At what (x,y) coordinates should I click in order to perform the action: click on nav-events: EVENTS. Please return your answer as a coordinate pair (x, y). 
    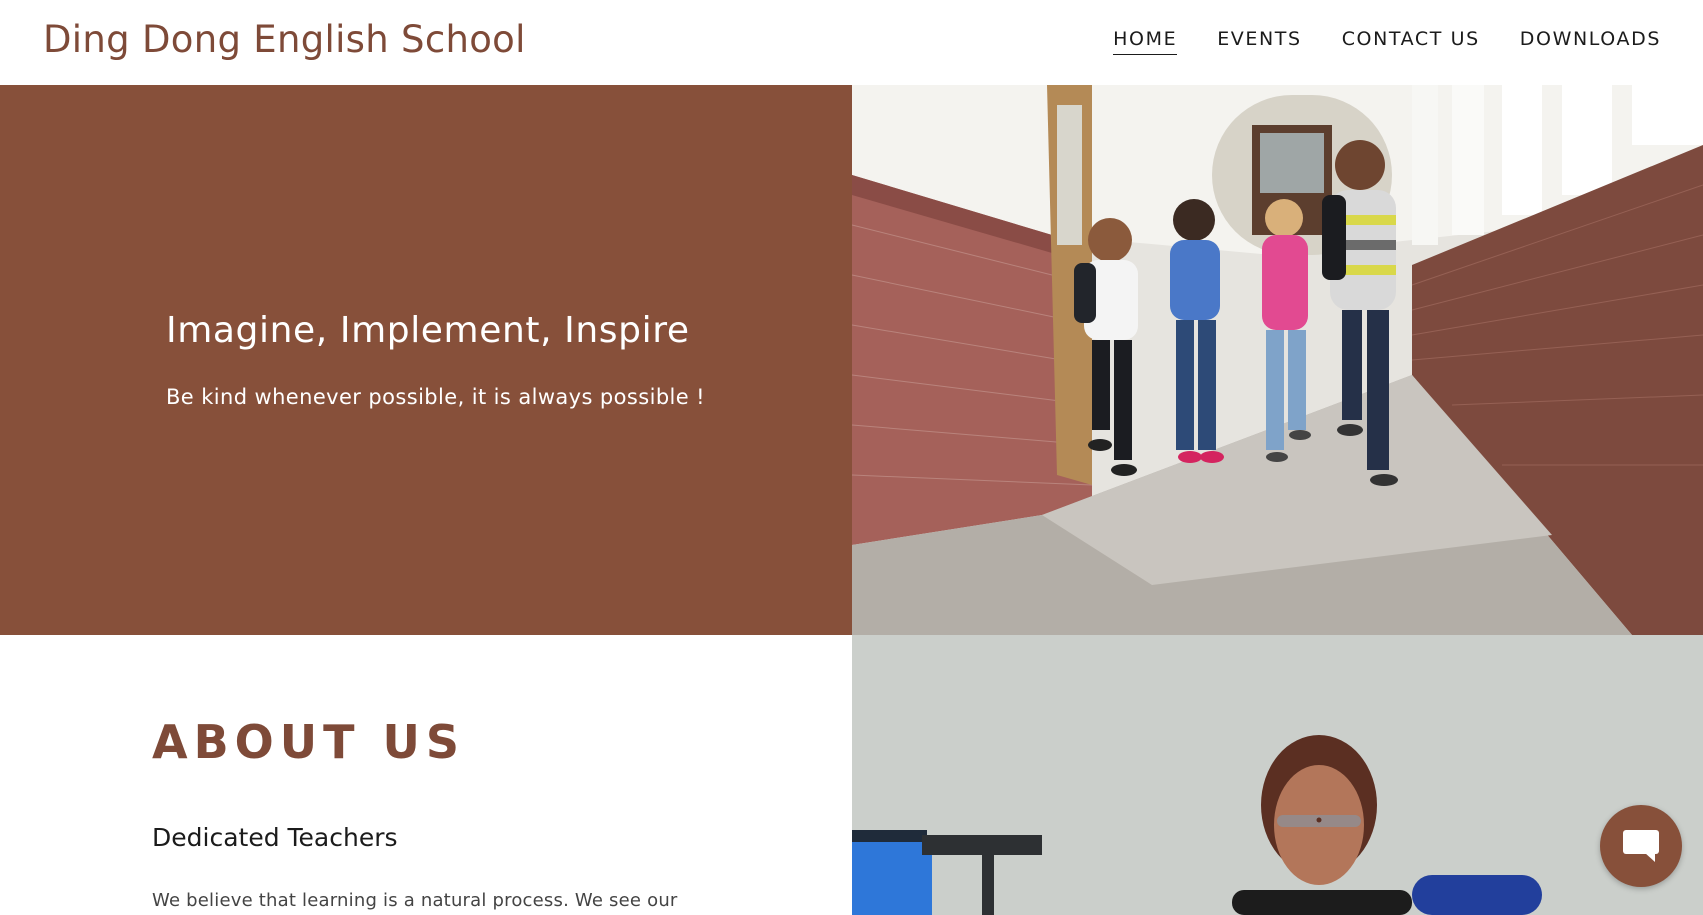
    Looking at the image, I should click on (1259, 41).